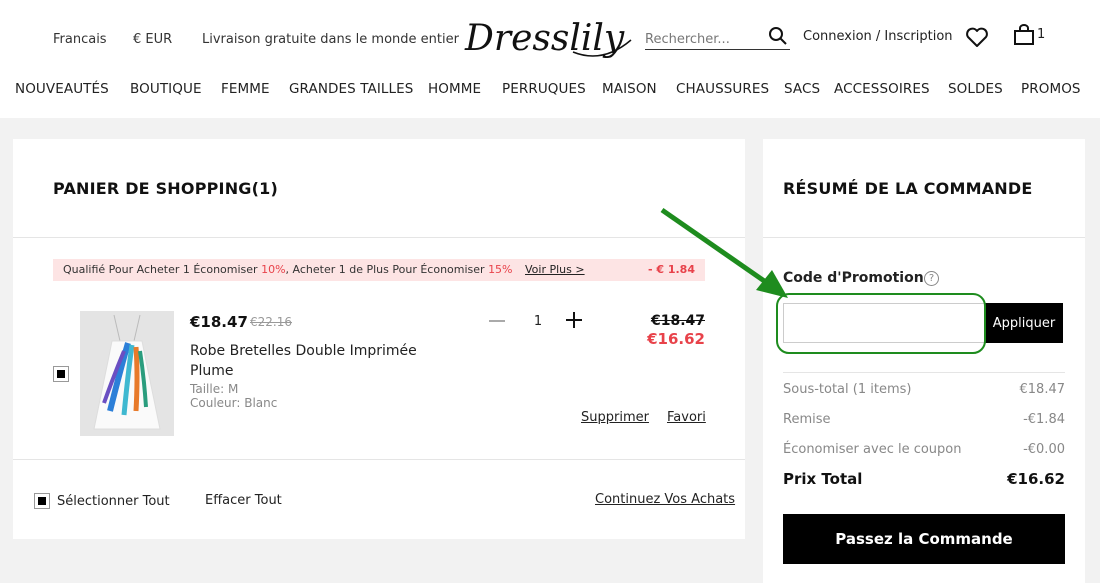 This screenshot has width=1100, height=583. I want to click on summary-totals-divider, so click(924, 372).